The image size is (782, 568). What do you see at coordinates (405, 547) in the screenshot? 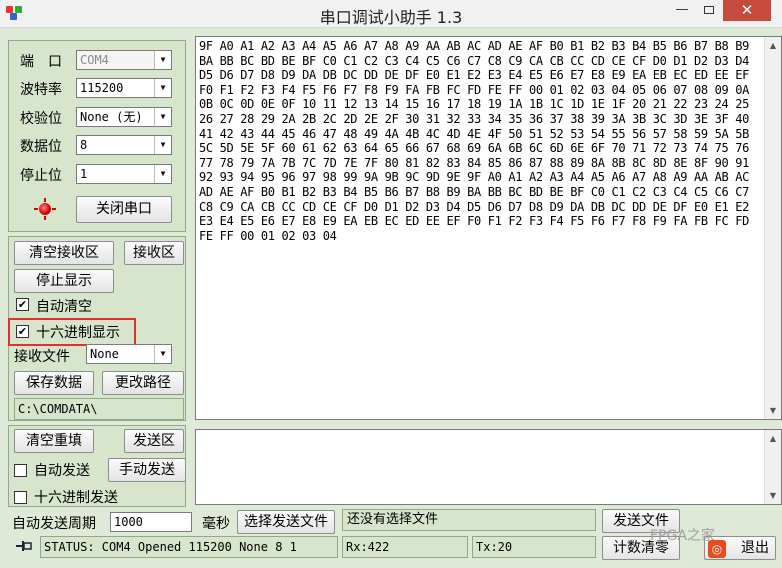
I see `rx-counter: Rx:422` at bounding box center [405, 547].